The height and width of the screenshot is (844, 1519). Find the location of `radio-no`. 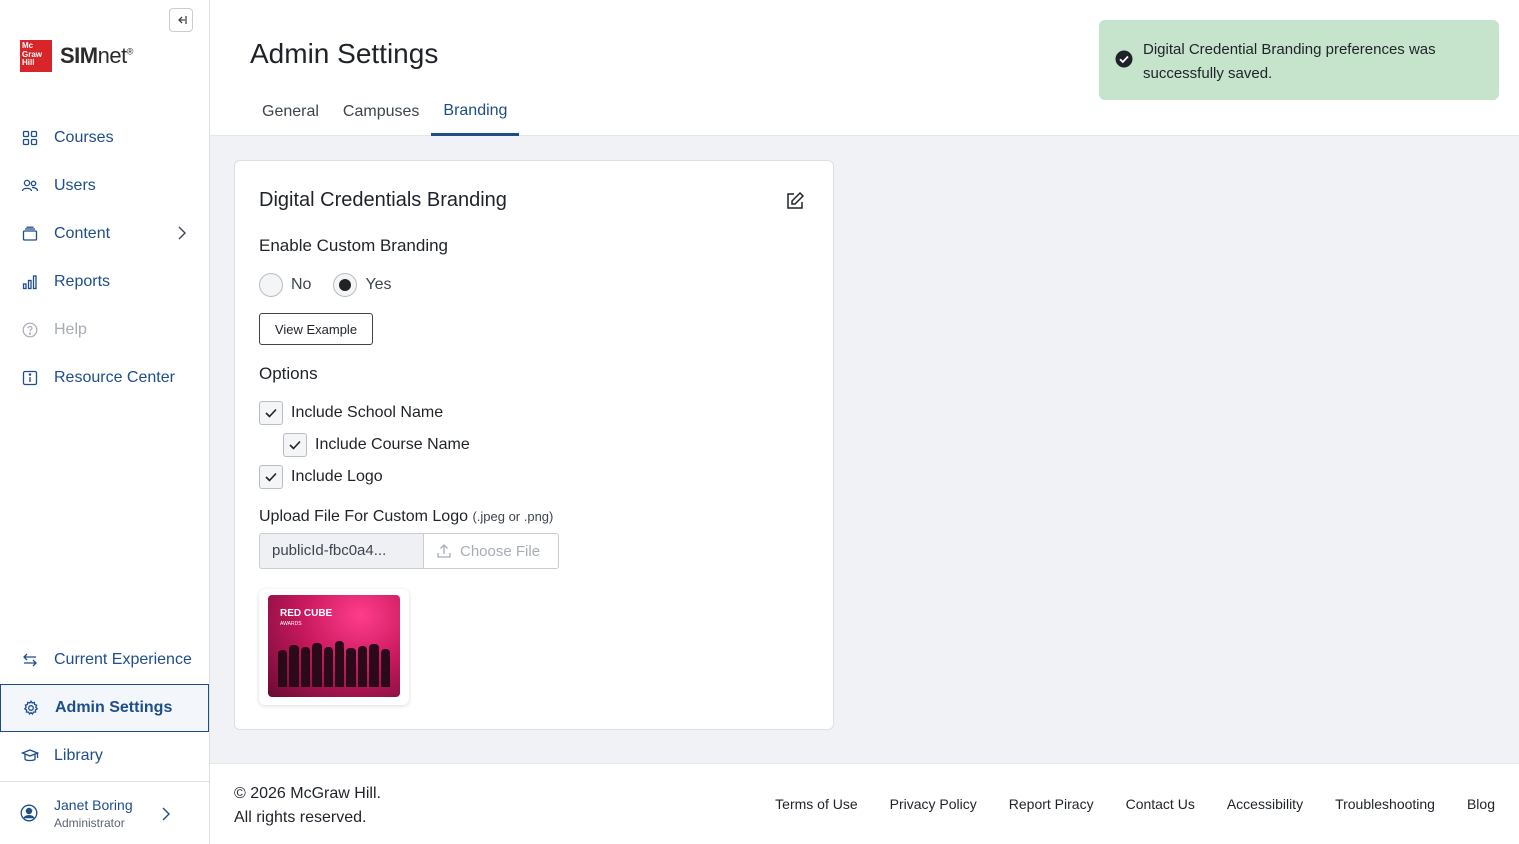

radio-no is located at coordinates (271, 285).